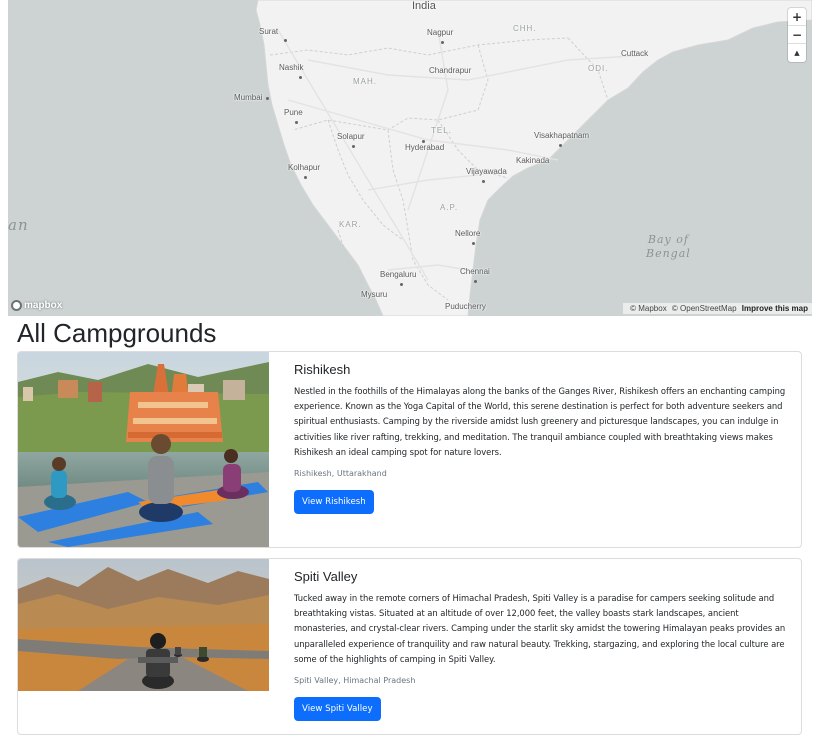  Describe the element at coordinates (797, 53) in the screenshot. I see `compass-icon: ▲` at that location.